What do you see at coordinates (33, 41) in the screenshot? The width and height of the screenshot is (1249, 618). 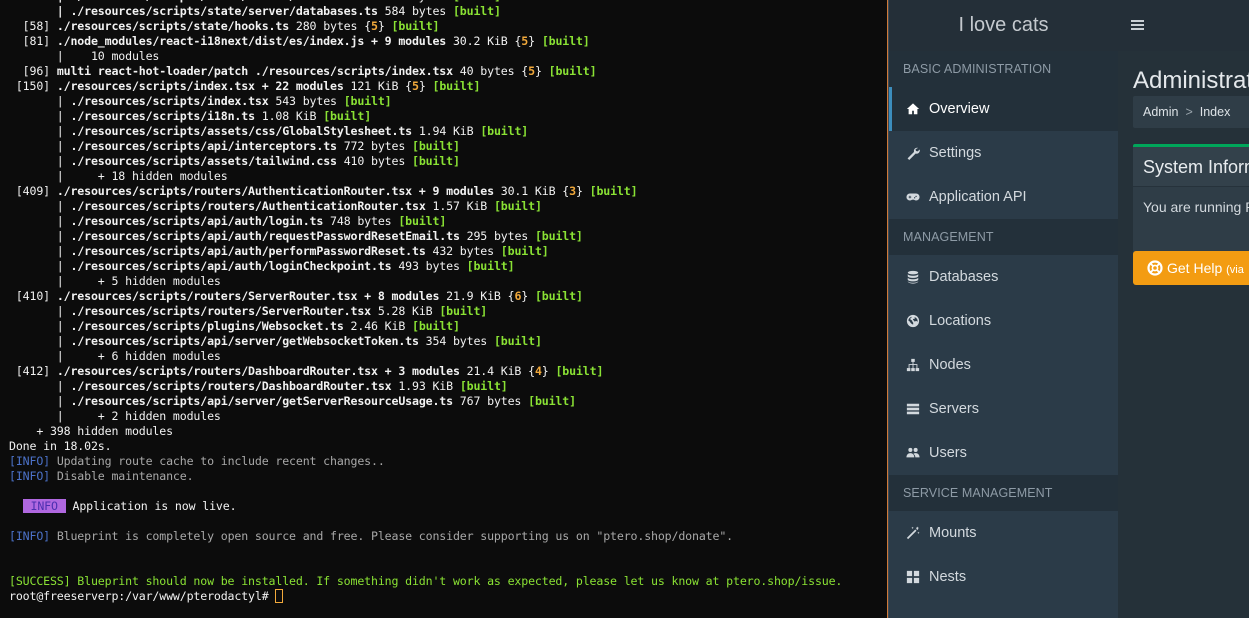 I see `terminal-text: [81]` at bounding box center [33, 41].